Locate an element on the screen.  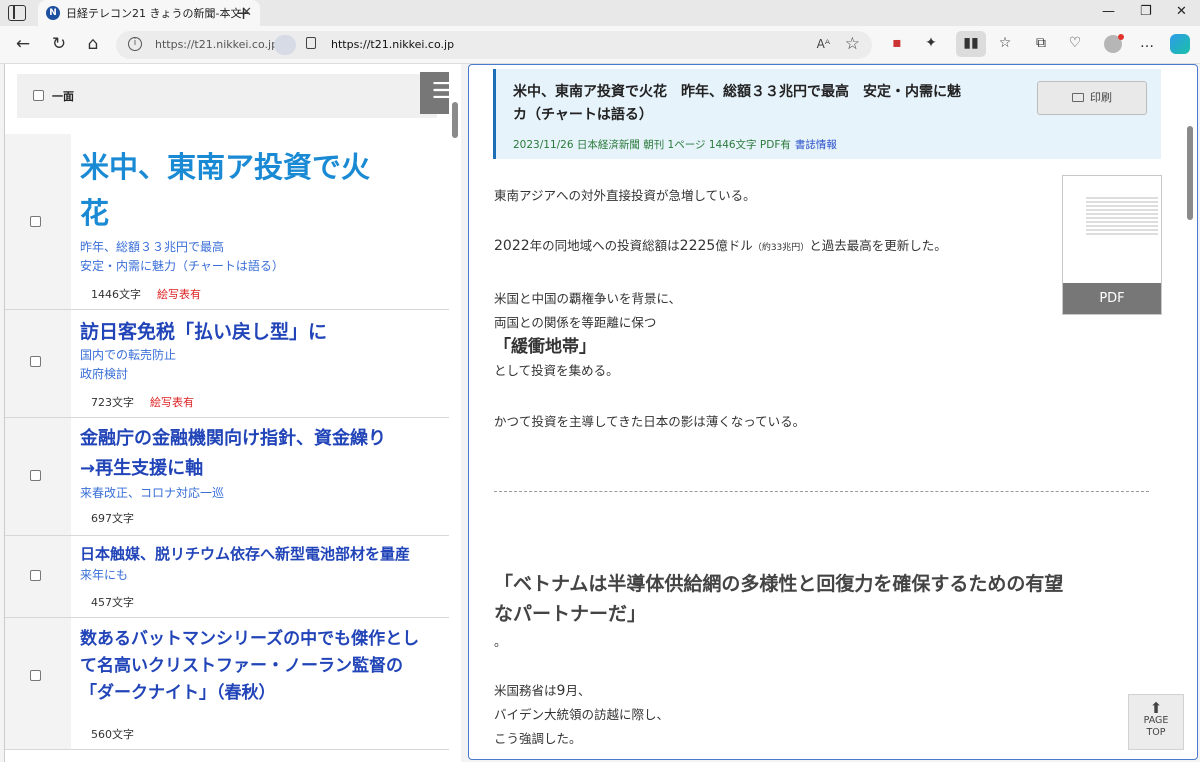
browser-tab: N 日経テレコン21 きょうの新聞-本文 ✕ is located at coordinates (149, 13).